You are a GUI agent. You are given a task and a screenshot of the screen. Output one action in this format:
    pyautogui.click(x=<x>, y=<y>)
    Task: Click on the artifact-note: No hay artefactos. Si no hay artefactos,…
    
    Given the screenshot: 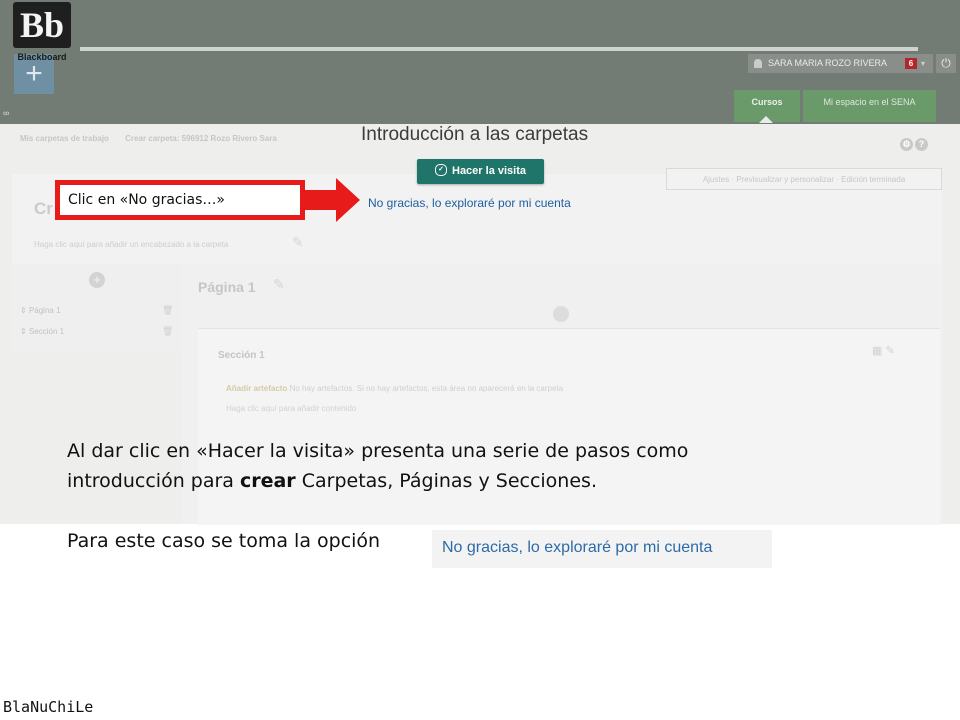 What is the action you would take?
    pyautogui.click(x=426, y=388)
    